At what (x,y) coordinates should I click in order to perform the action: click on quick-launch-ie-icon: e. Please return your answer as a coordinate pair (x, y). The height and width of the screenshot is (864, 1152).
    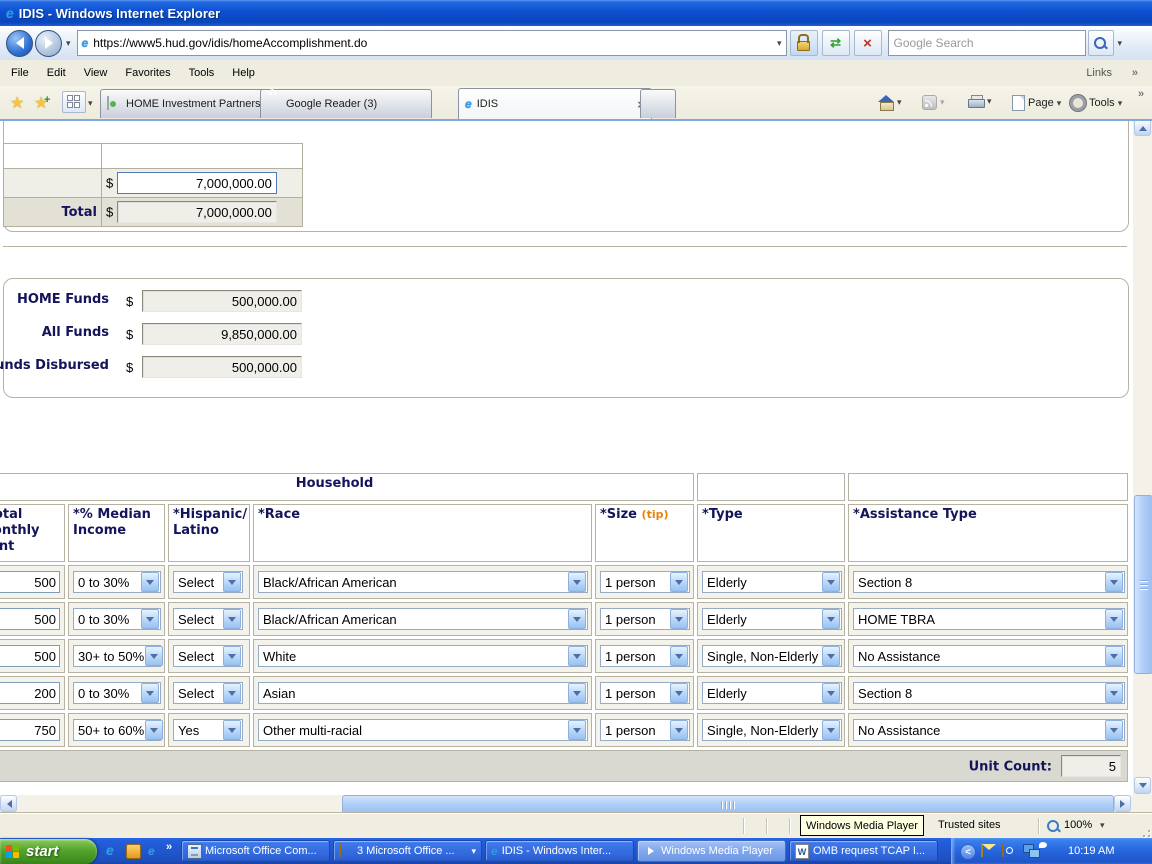
    Looking at the image, I should click on (110, 850).